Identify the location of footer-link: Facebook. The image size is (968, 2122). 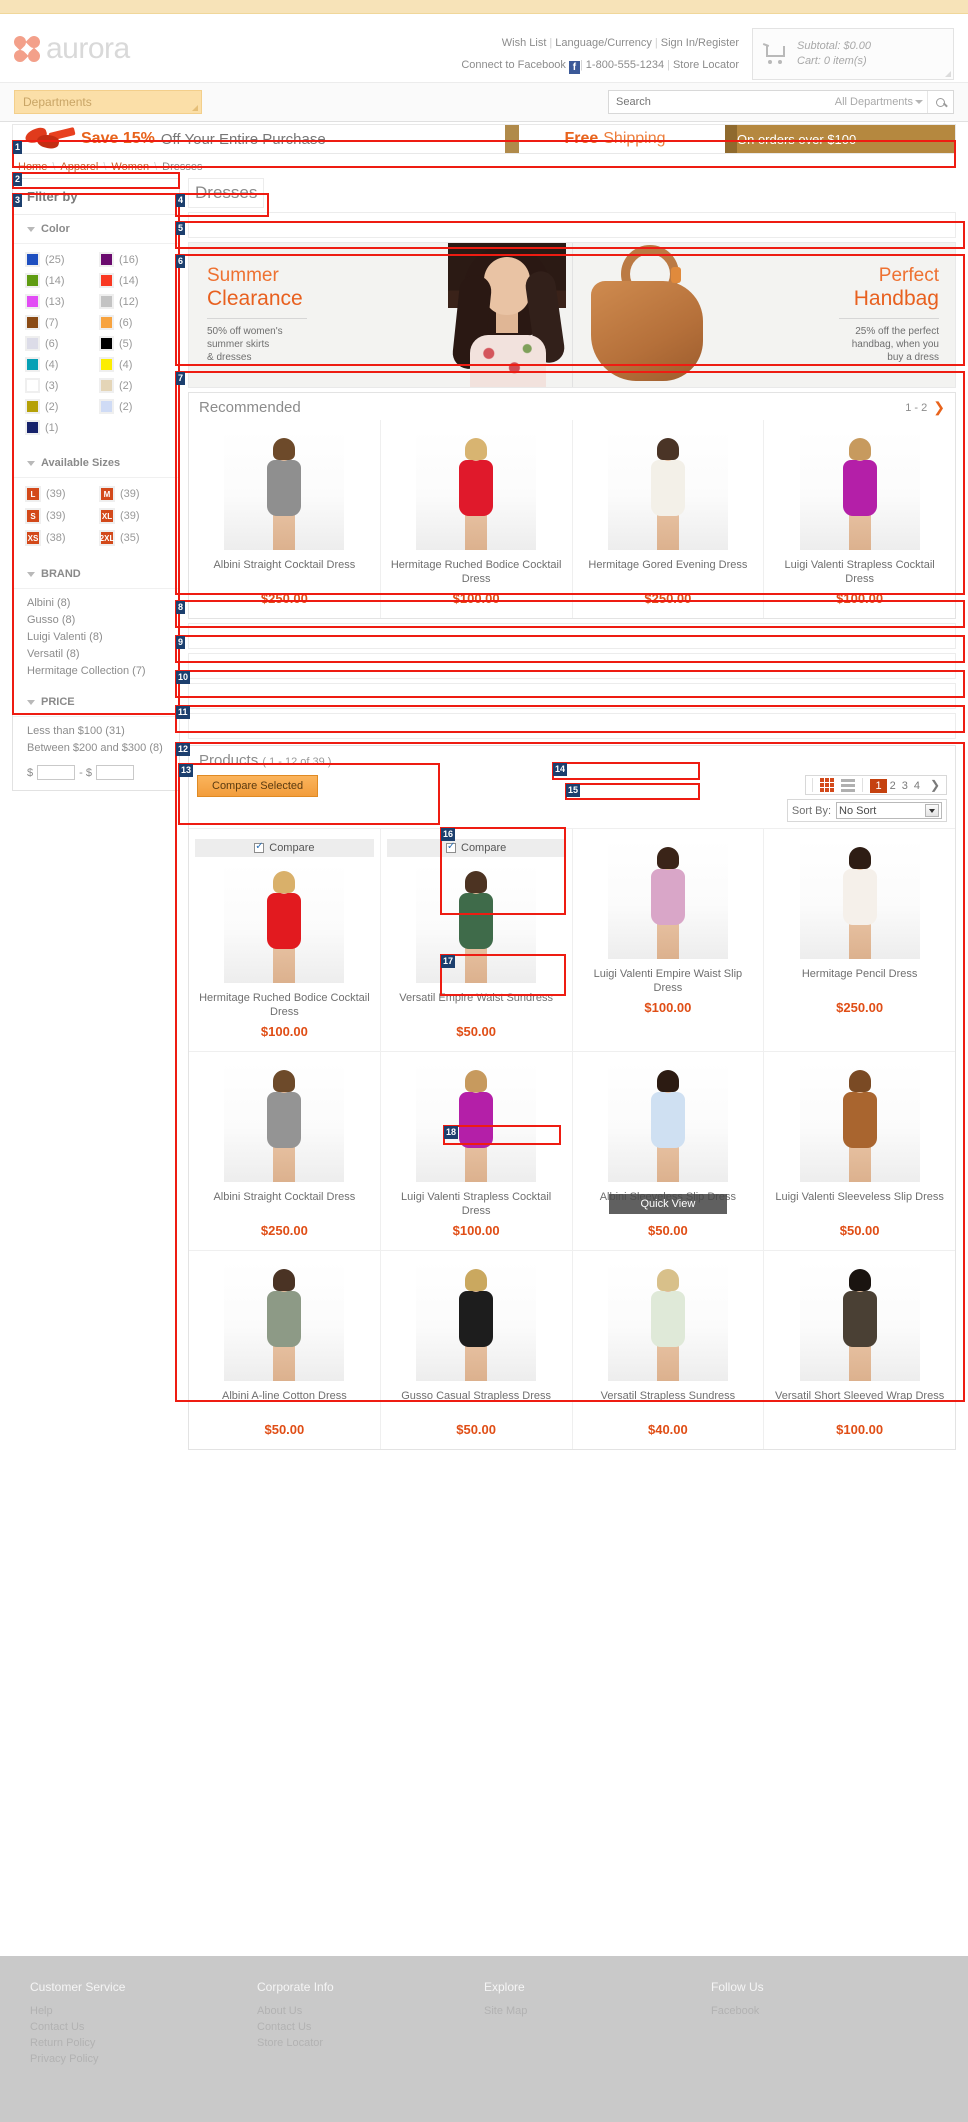
(824, 2011).